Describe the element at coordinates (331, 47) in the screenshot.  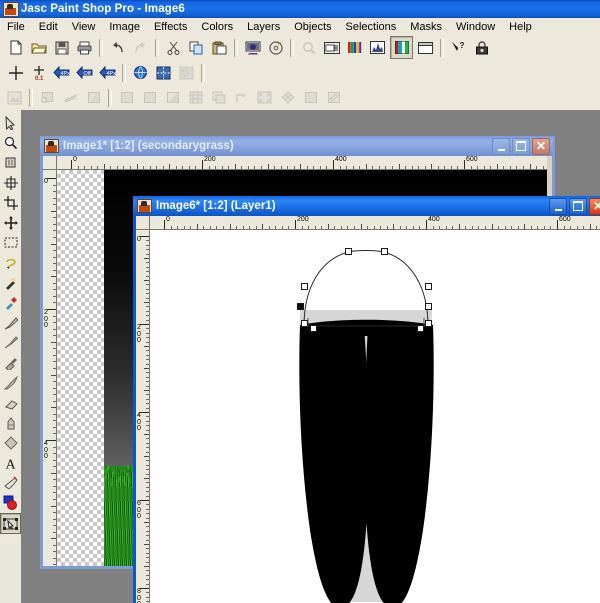
I see `histogram-window-icon` at that location.